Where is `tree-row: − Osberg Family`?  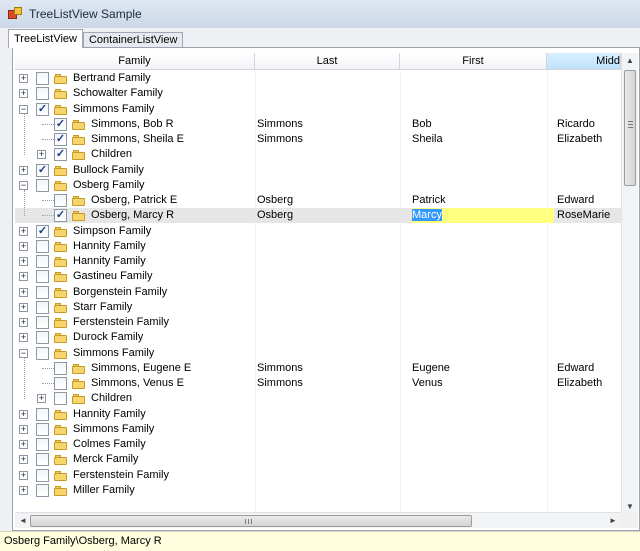 tree-row: − Osberg Family is located at coordinates (318, 185).